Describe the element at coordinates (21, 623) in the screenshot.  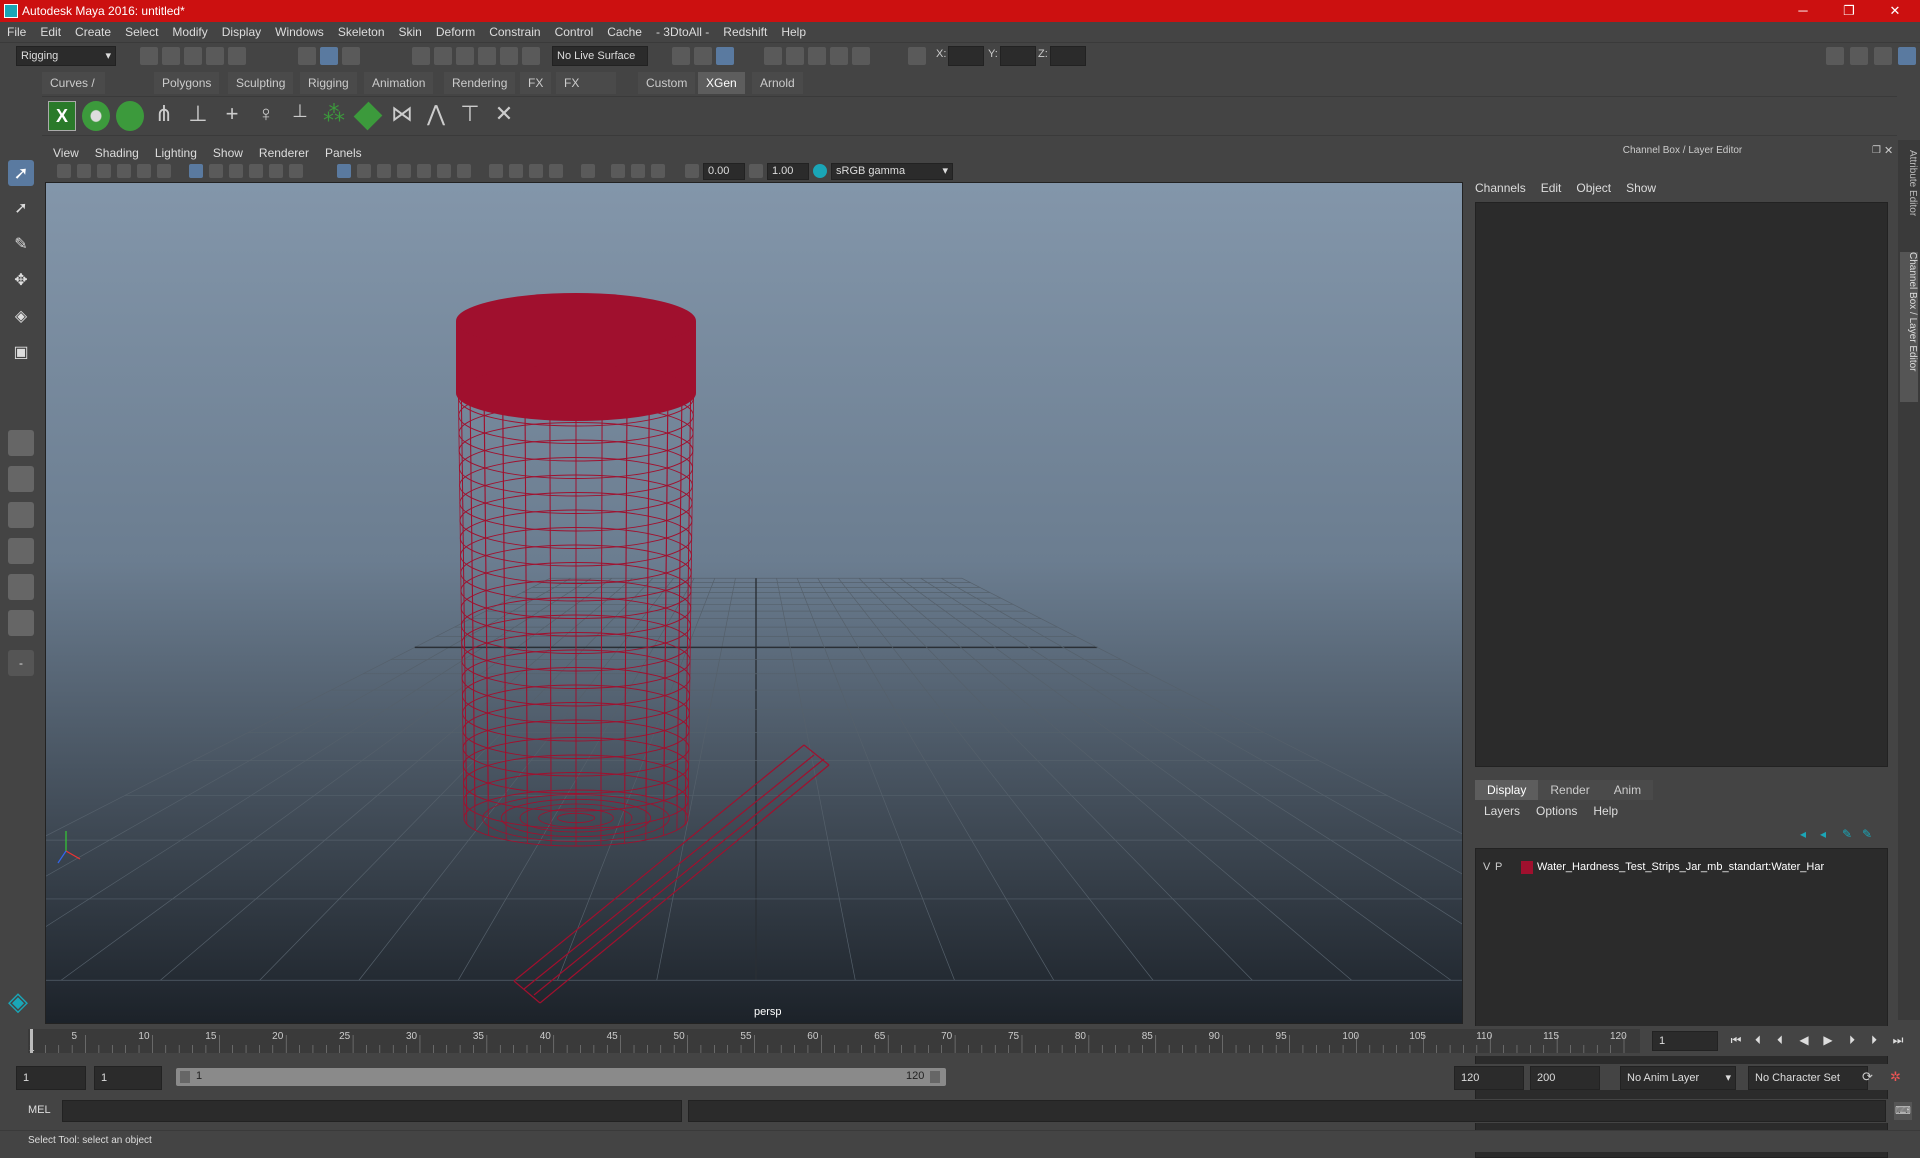
I see `layout-hypershade-icon` at that location.